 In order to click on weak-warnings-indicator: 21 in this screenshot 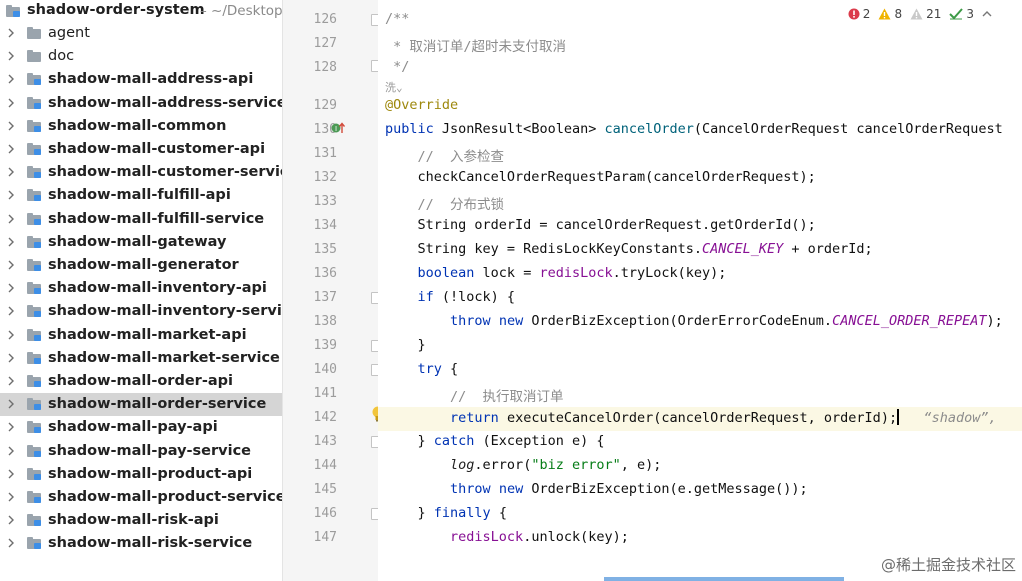, I will do `click(925, 14)`.